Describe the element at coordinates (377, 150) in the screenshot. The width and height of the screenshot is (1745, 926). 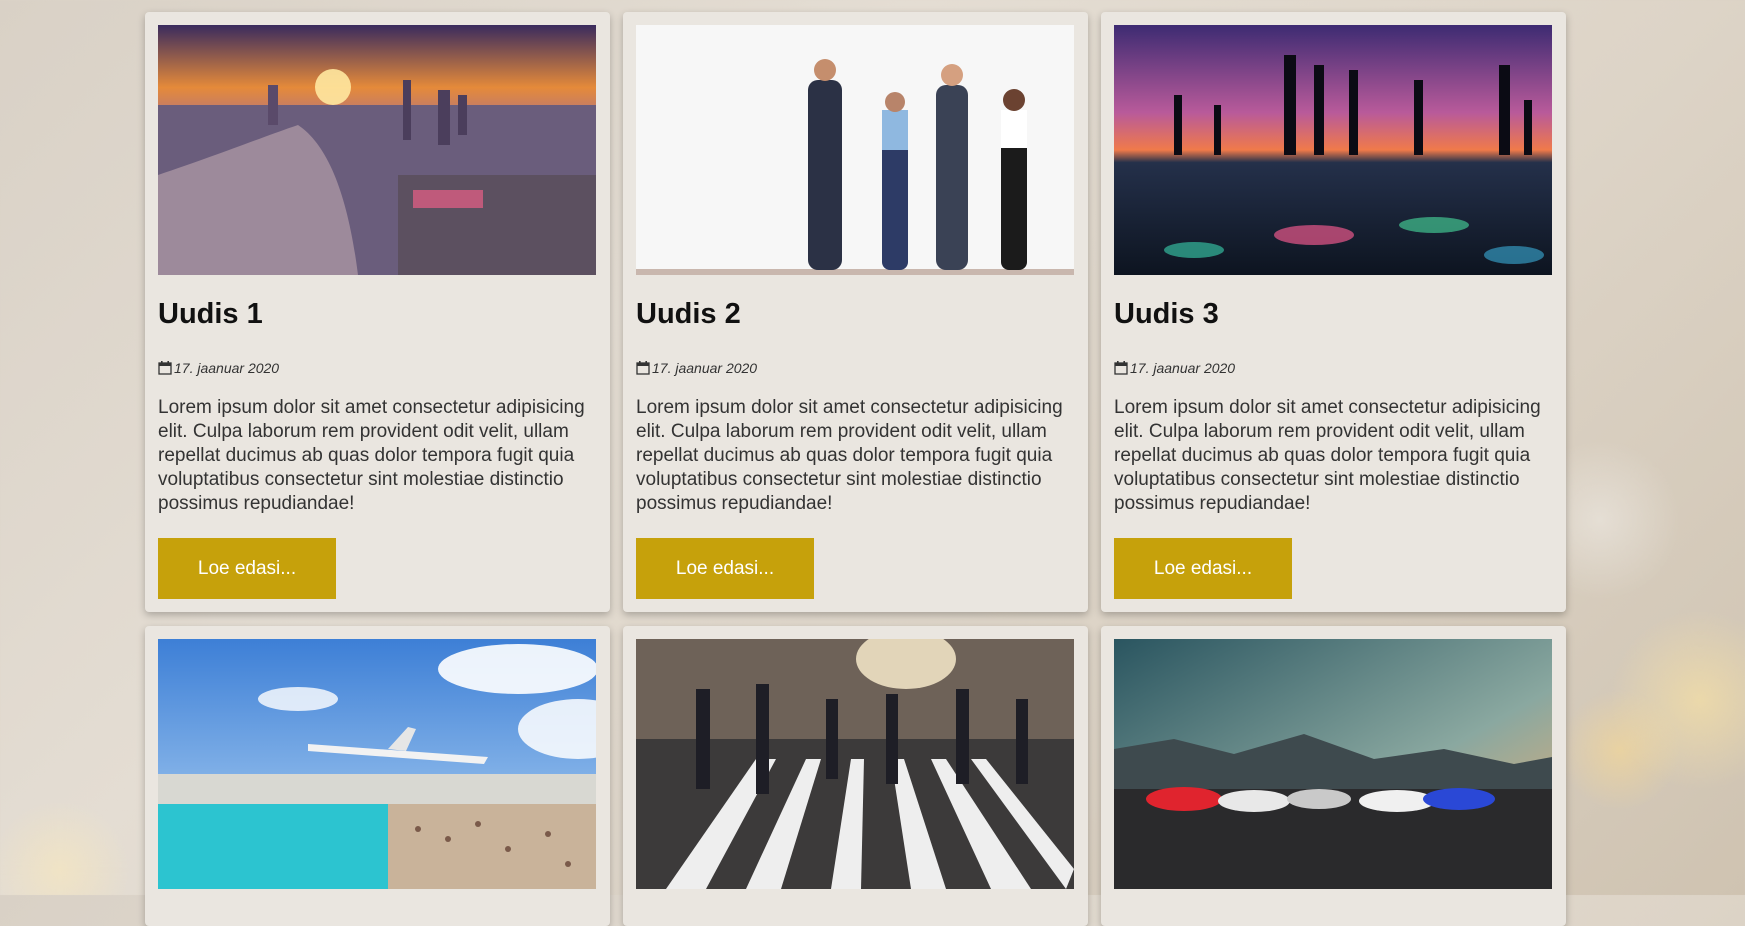
I see `city-skyline-image` at that location.